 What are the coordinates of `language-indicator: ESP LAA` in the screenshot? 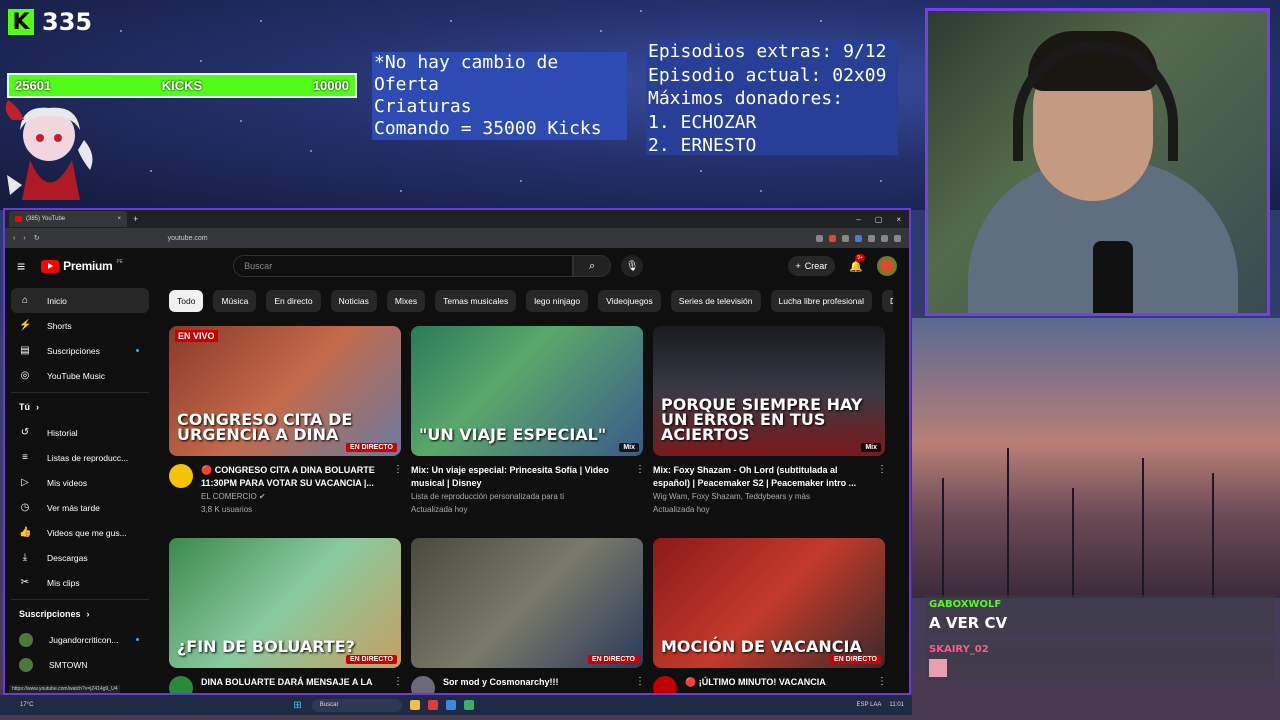 It's located at (869, 705).